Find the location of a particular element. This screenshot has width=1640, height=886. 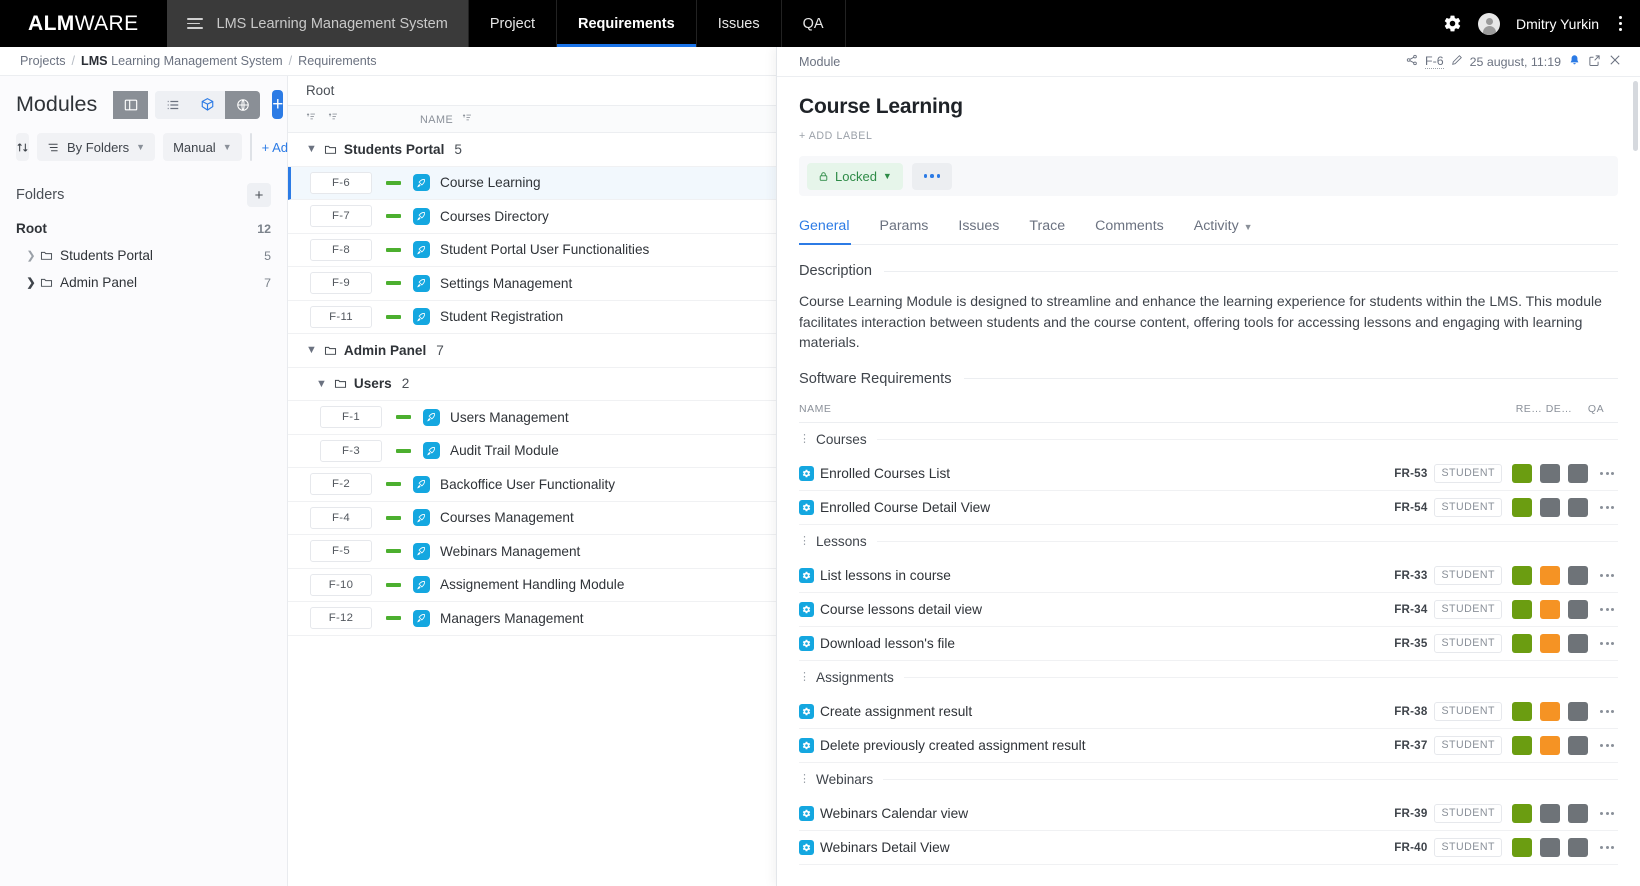

requirement-row: List lessons in course FR-33 STUDENT is located at coordinates (1208, 576).